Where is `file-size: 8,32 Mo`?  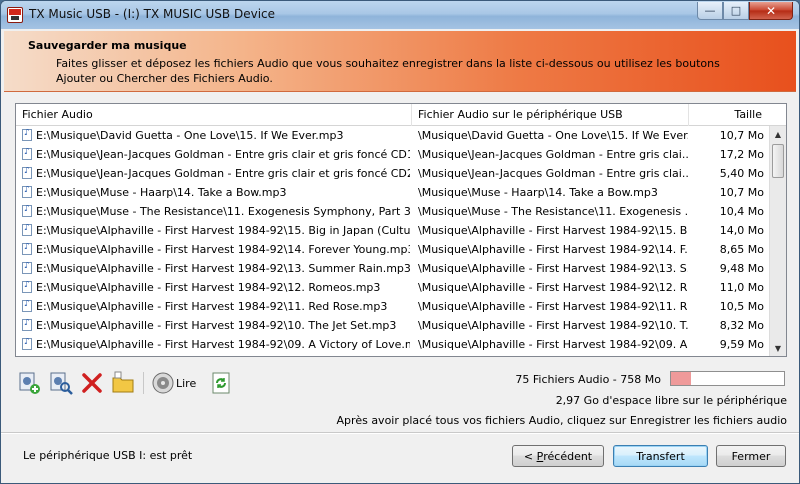
file-size: 8,32 Mo is located at coordinates (741, 325).